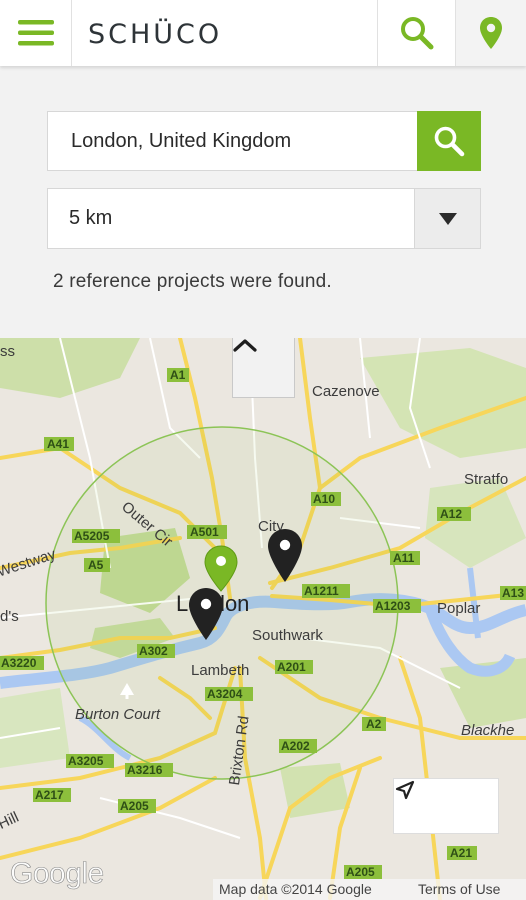  I want to click on navigation-arrow-icon, so click(405, 790).